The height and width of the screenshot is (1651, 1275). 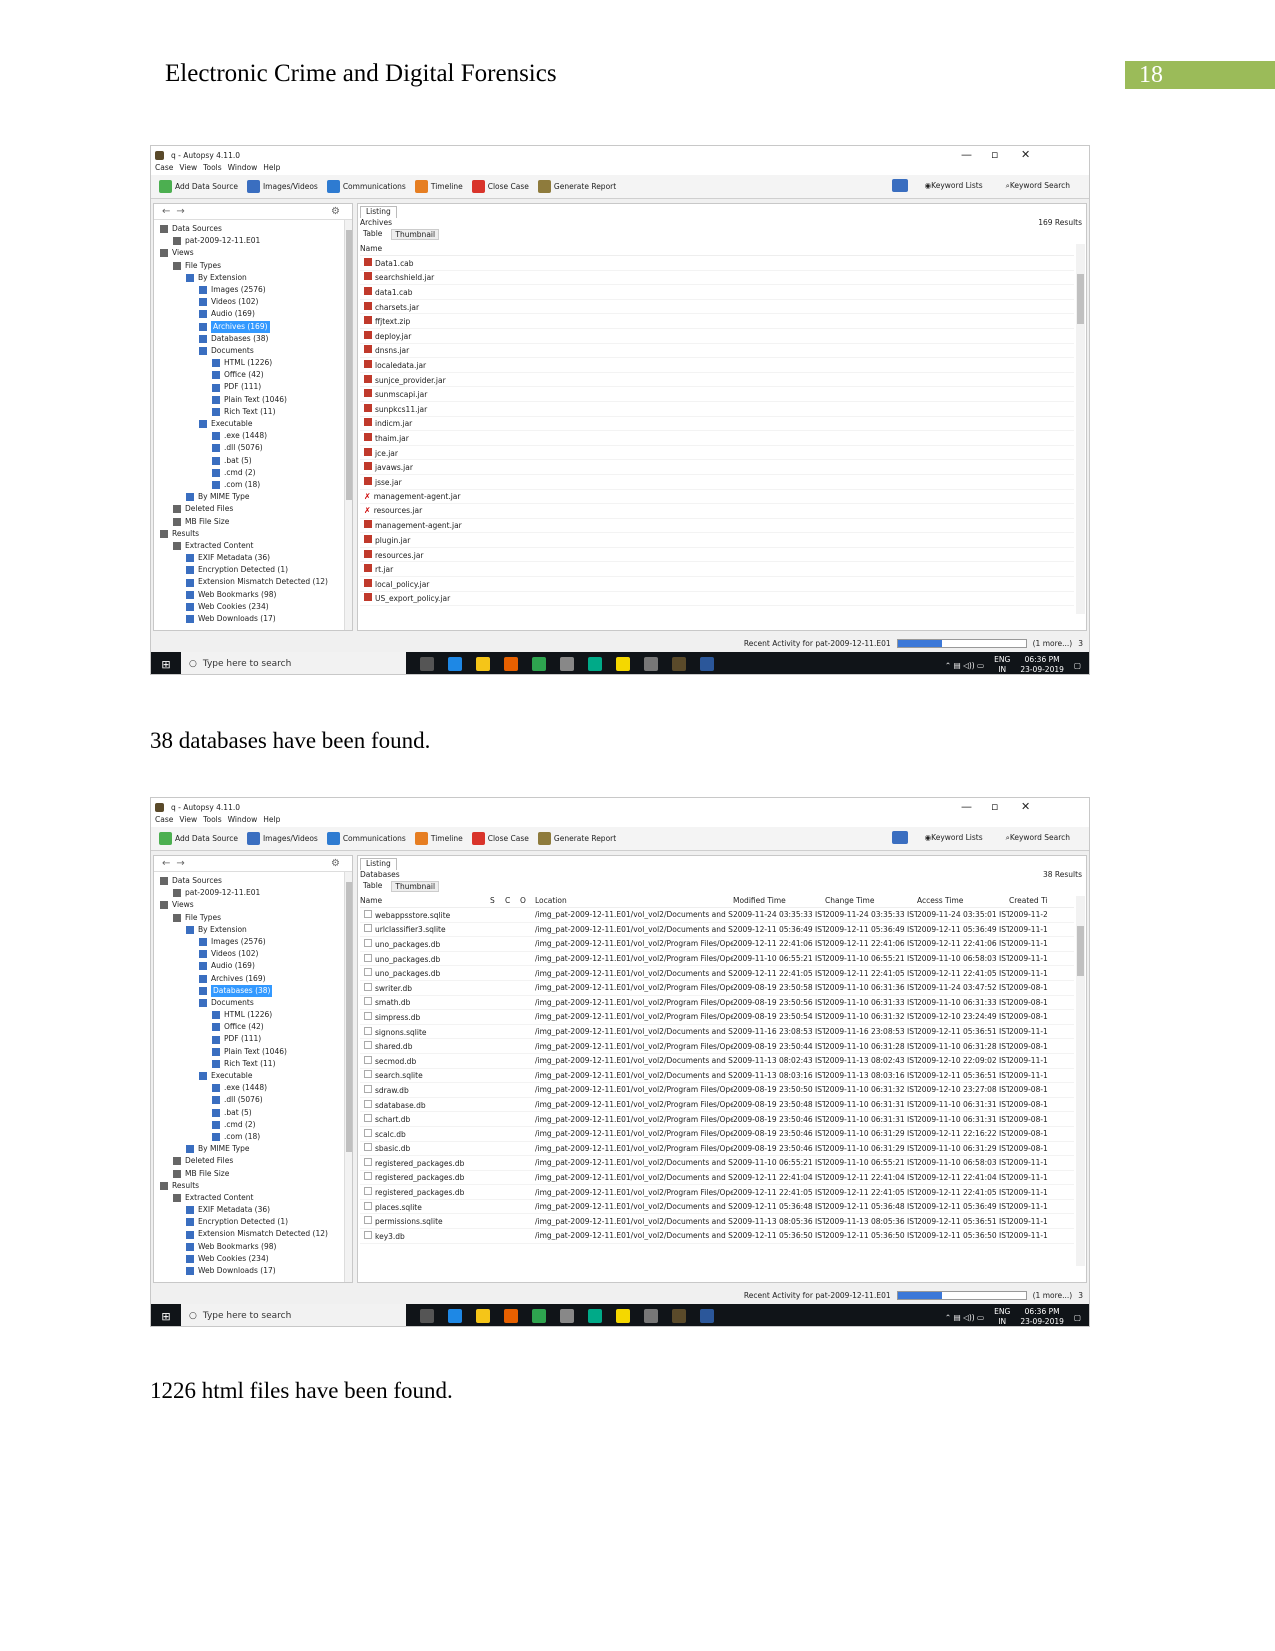 What do you see at coordinates (717, 336) in the screenshot?
I see `table-row: deploy.jar` at bounding box center [717, 336].